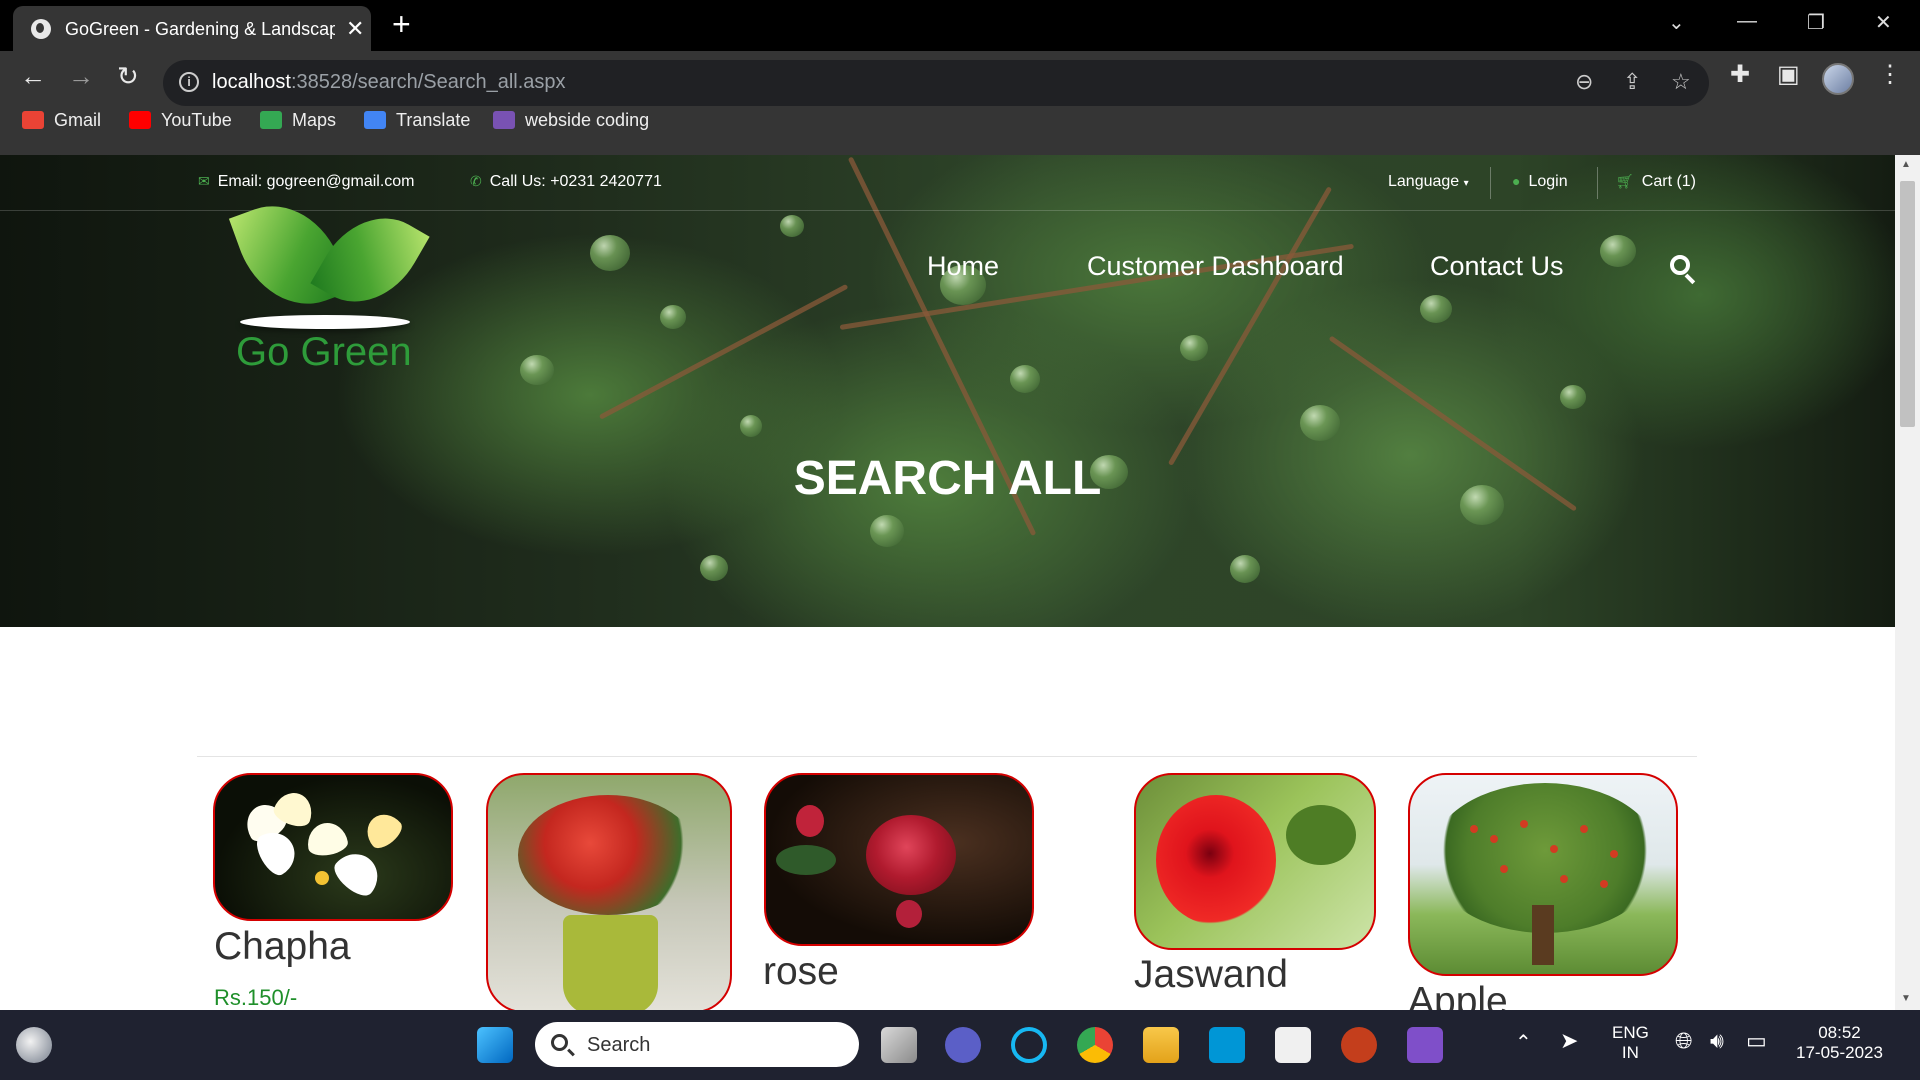 Image resolution: width=1920 pixels, height=1080 pixels. I want to click on caret-down-icon: ▾, so click(1466, 183).